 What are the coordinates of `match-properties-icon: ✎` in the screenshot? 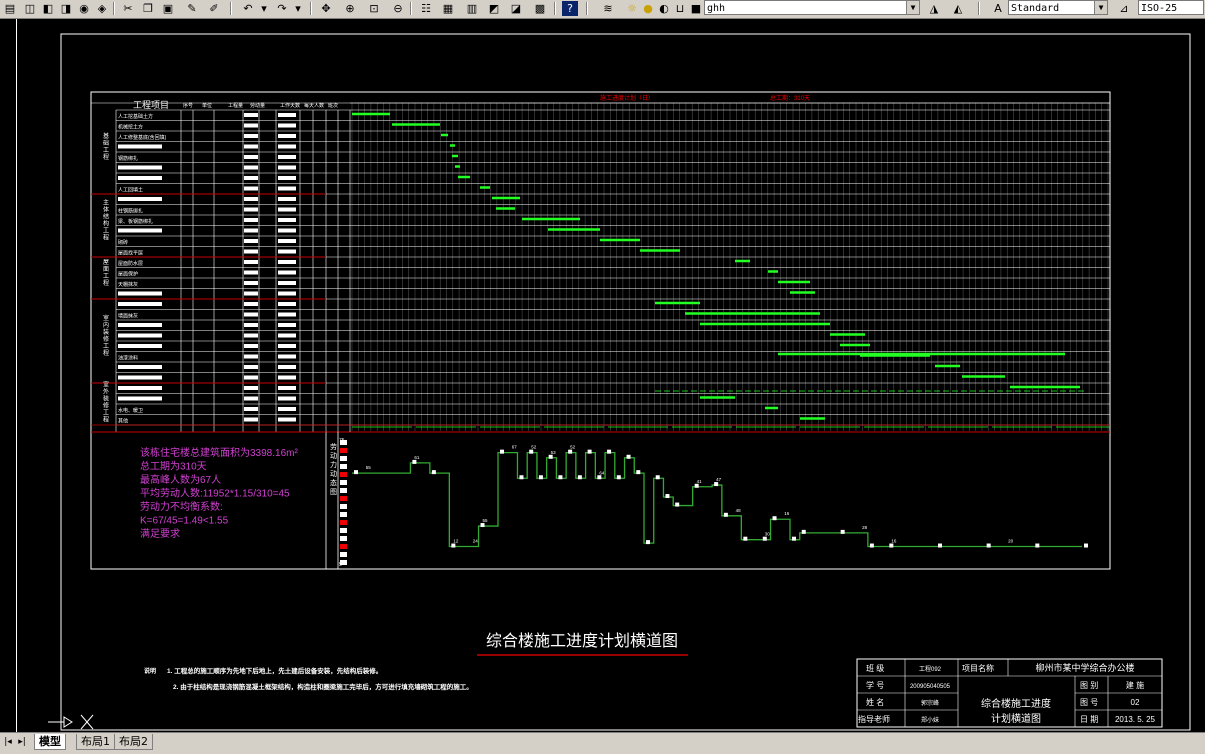 It's located at (192, 8).